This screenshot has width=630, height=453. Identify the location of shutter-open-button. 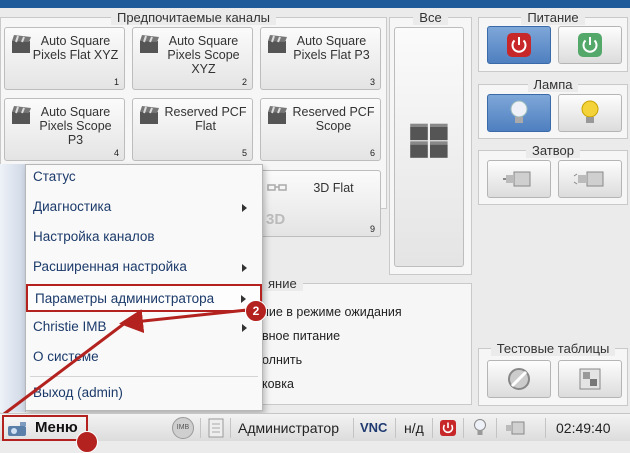
(590, 179).